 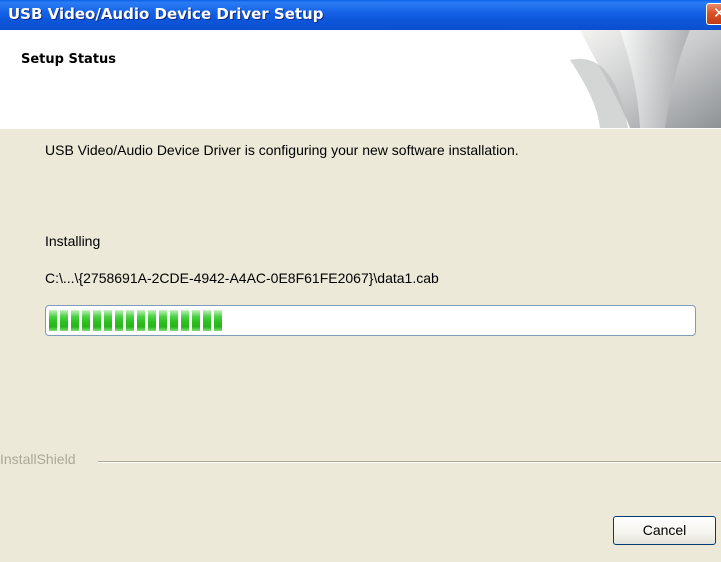 I want to click on status-text: Installing, so click(x=73, y=241).